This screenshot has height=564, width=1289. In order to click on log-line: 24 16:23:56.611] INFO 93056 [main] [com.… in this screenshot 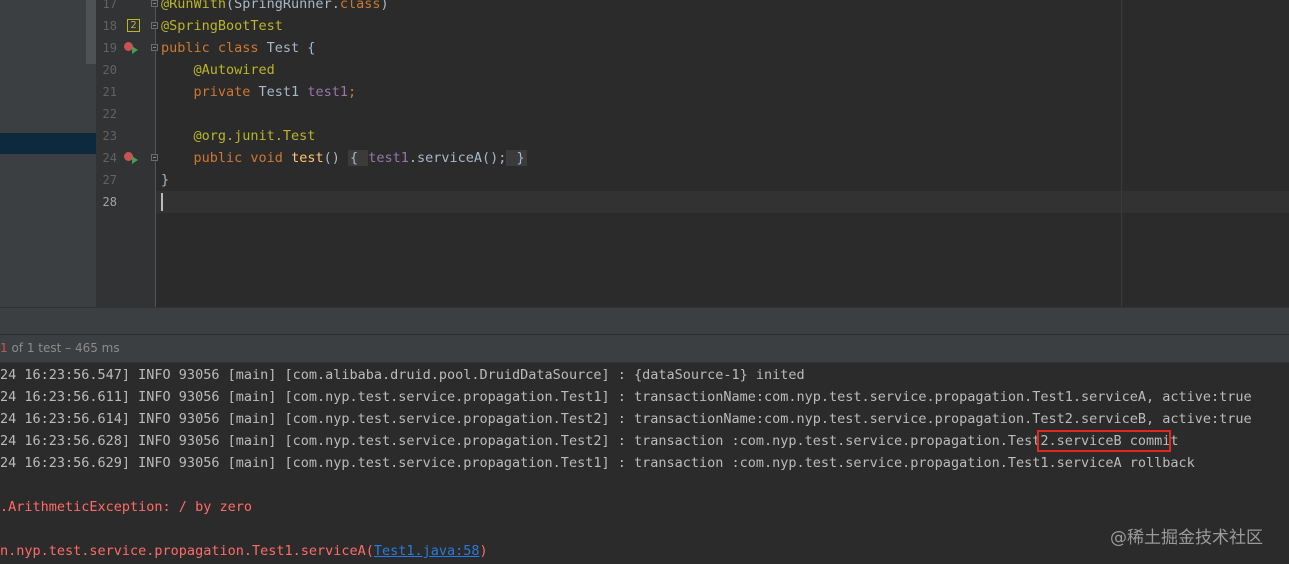, I will do `click(626, 397)`.